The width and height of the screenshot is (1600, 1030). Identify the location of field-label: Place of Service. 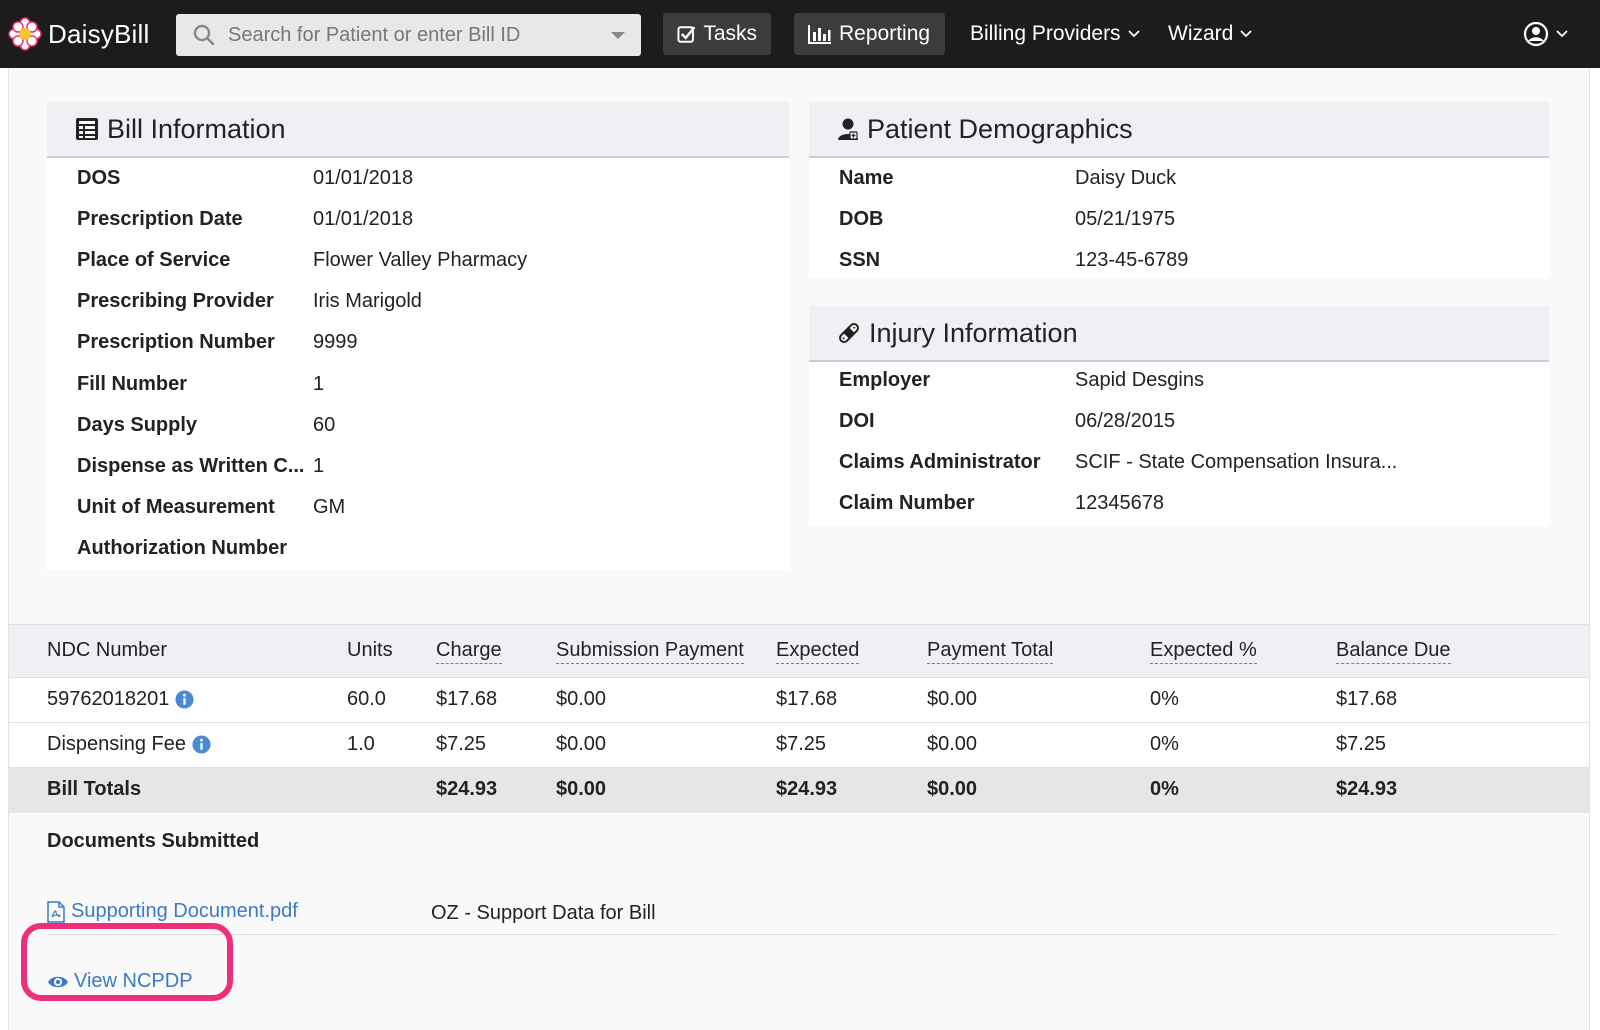
(154, 259).